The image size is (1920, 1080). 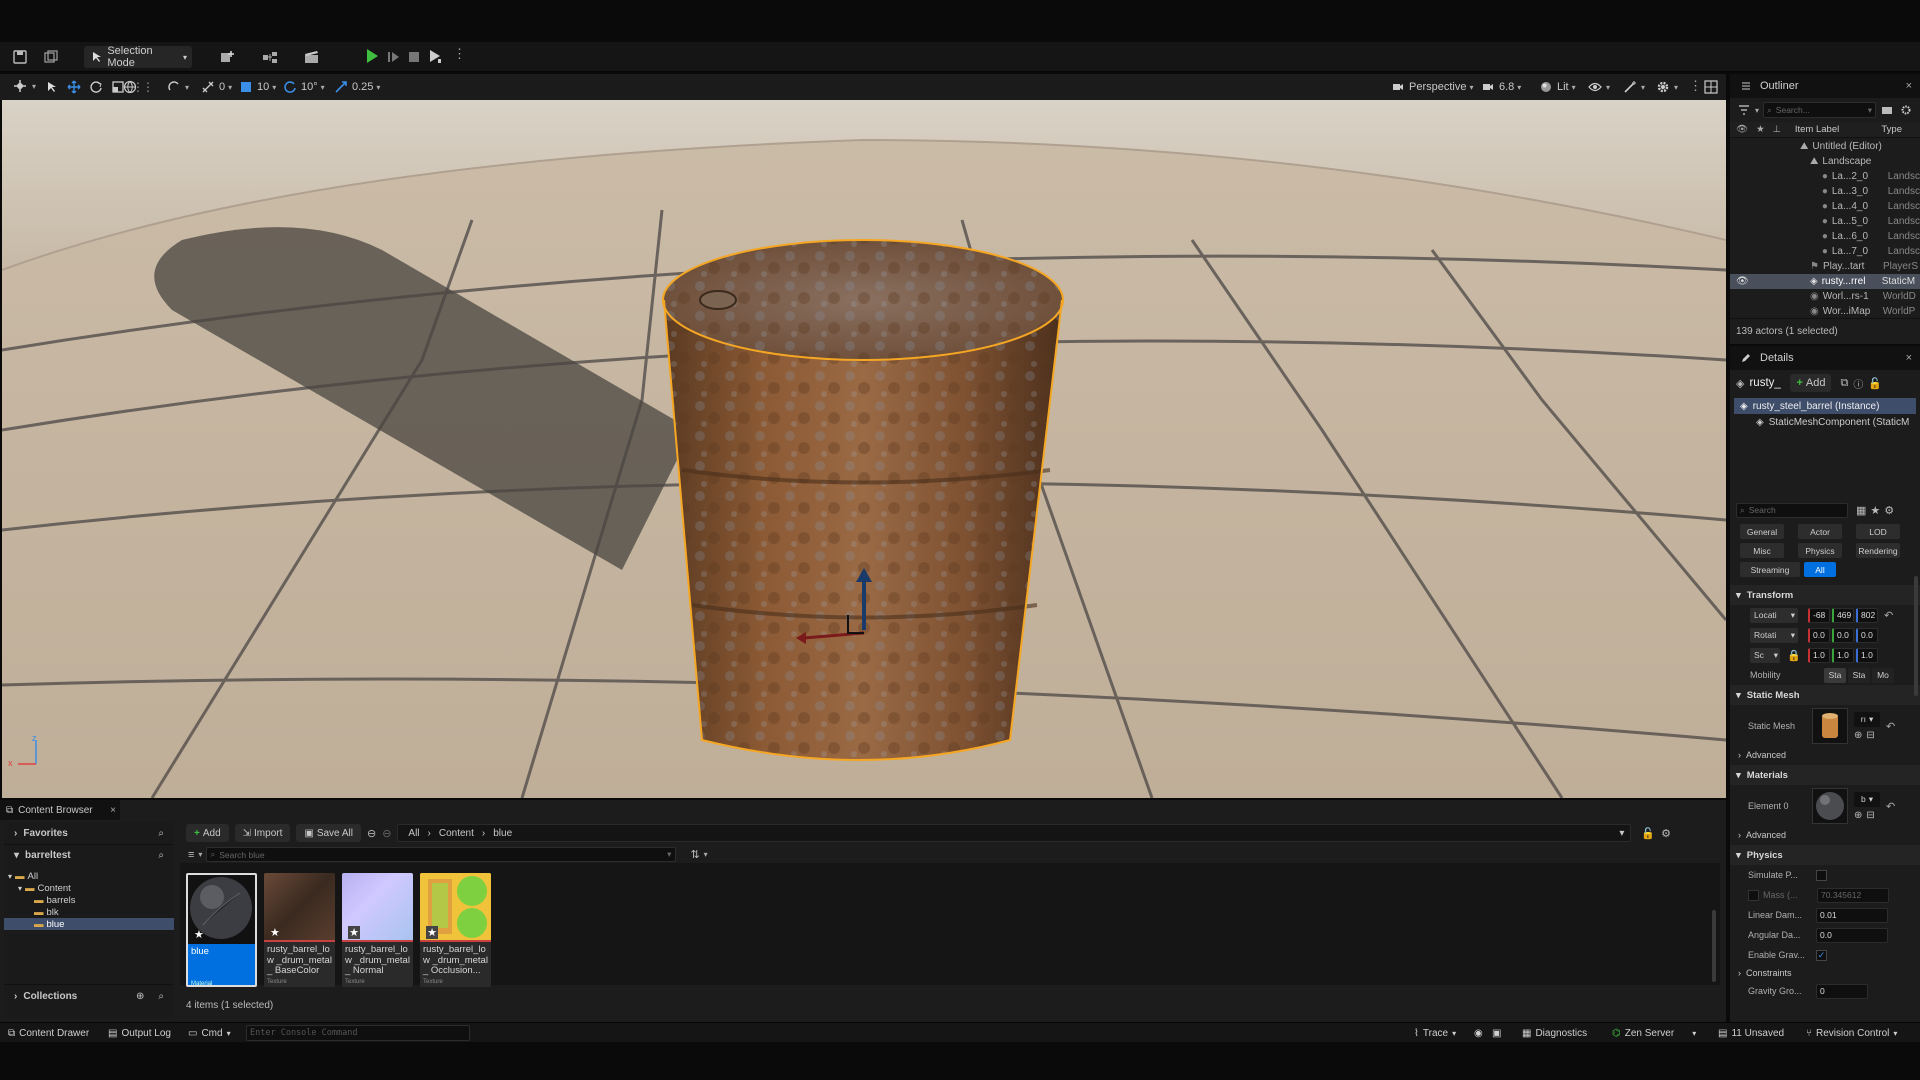 What do you see at coordinates (1843, 635) in the screenshot?
I see `rotation-y-field: 0.0` at bounding box center [1843, 635].